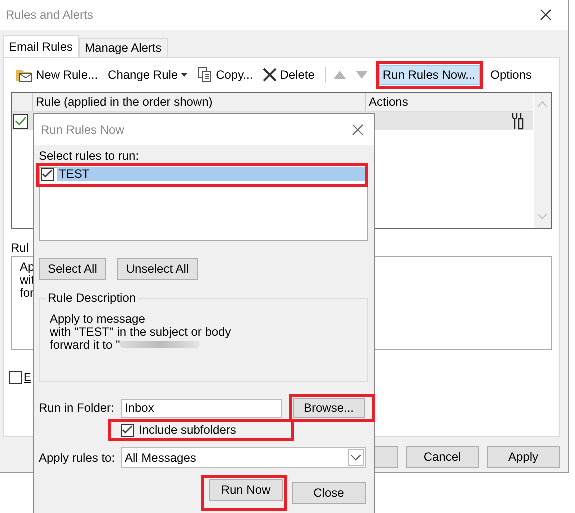 The image size is (575, 513). Describe the element at coordinates (85, 345) in the screenshot. I see `description-text: forward it to "` at that location.